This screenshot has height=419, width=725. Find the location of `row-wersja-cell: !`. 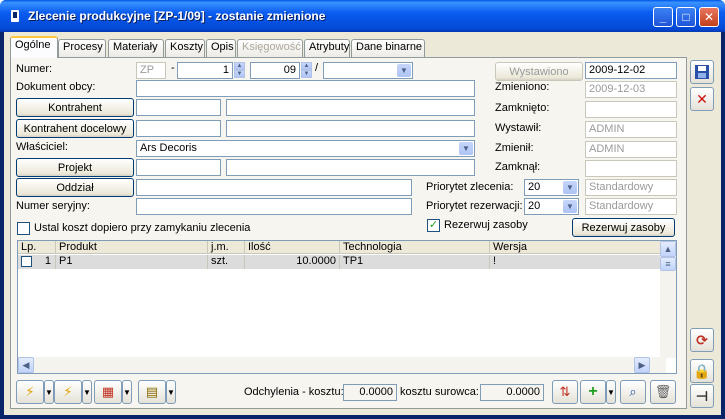

row-wersja-cell: ! is located at coordinates (575, 262).